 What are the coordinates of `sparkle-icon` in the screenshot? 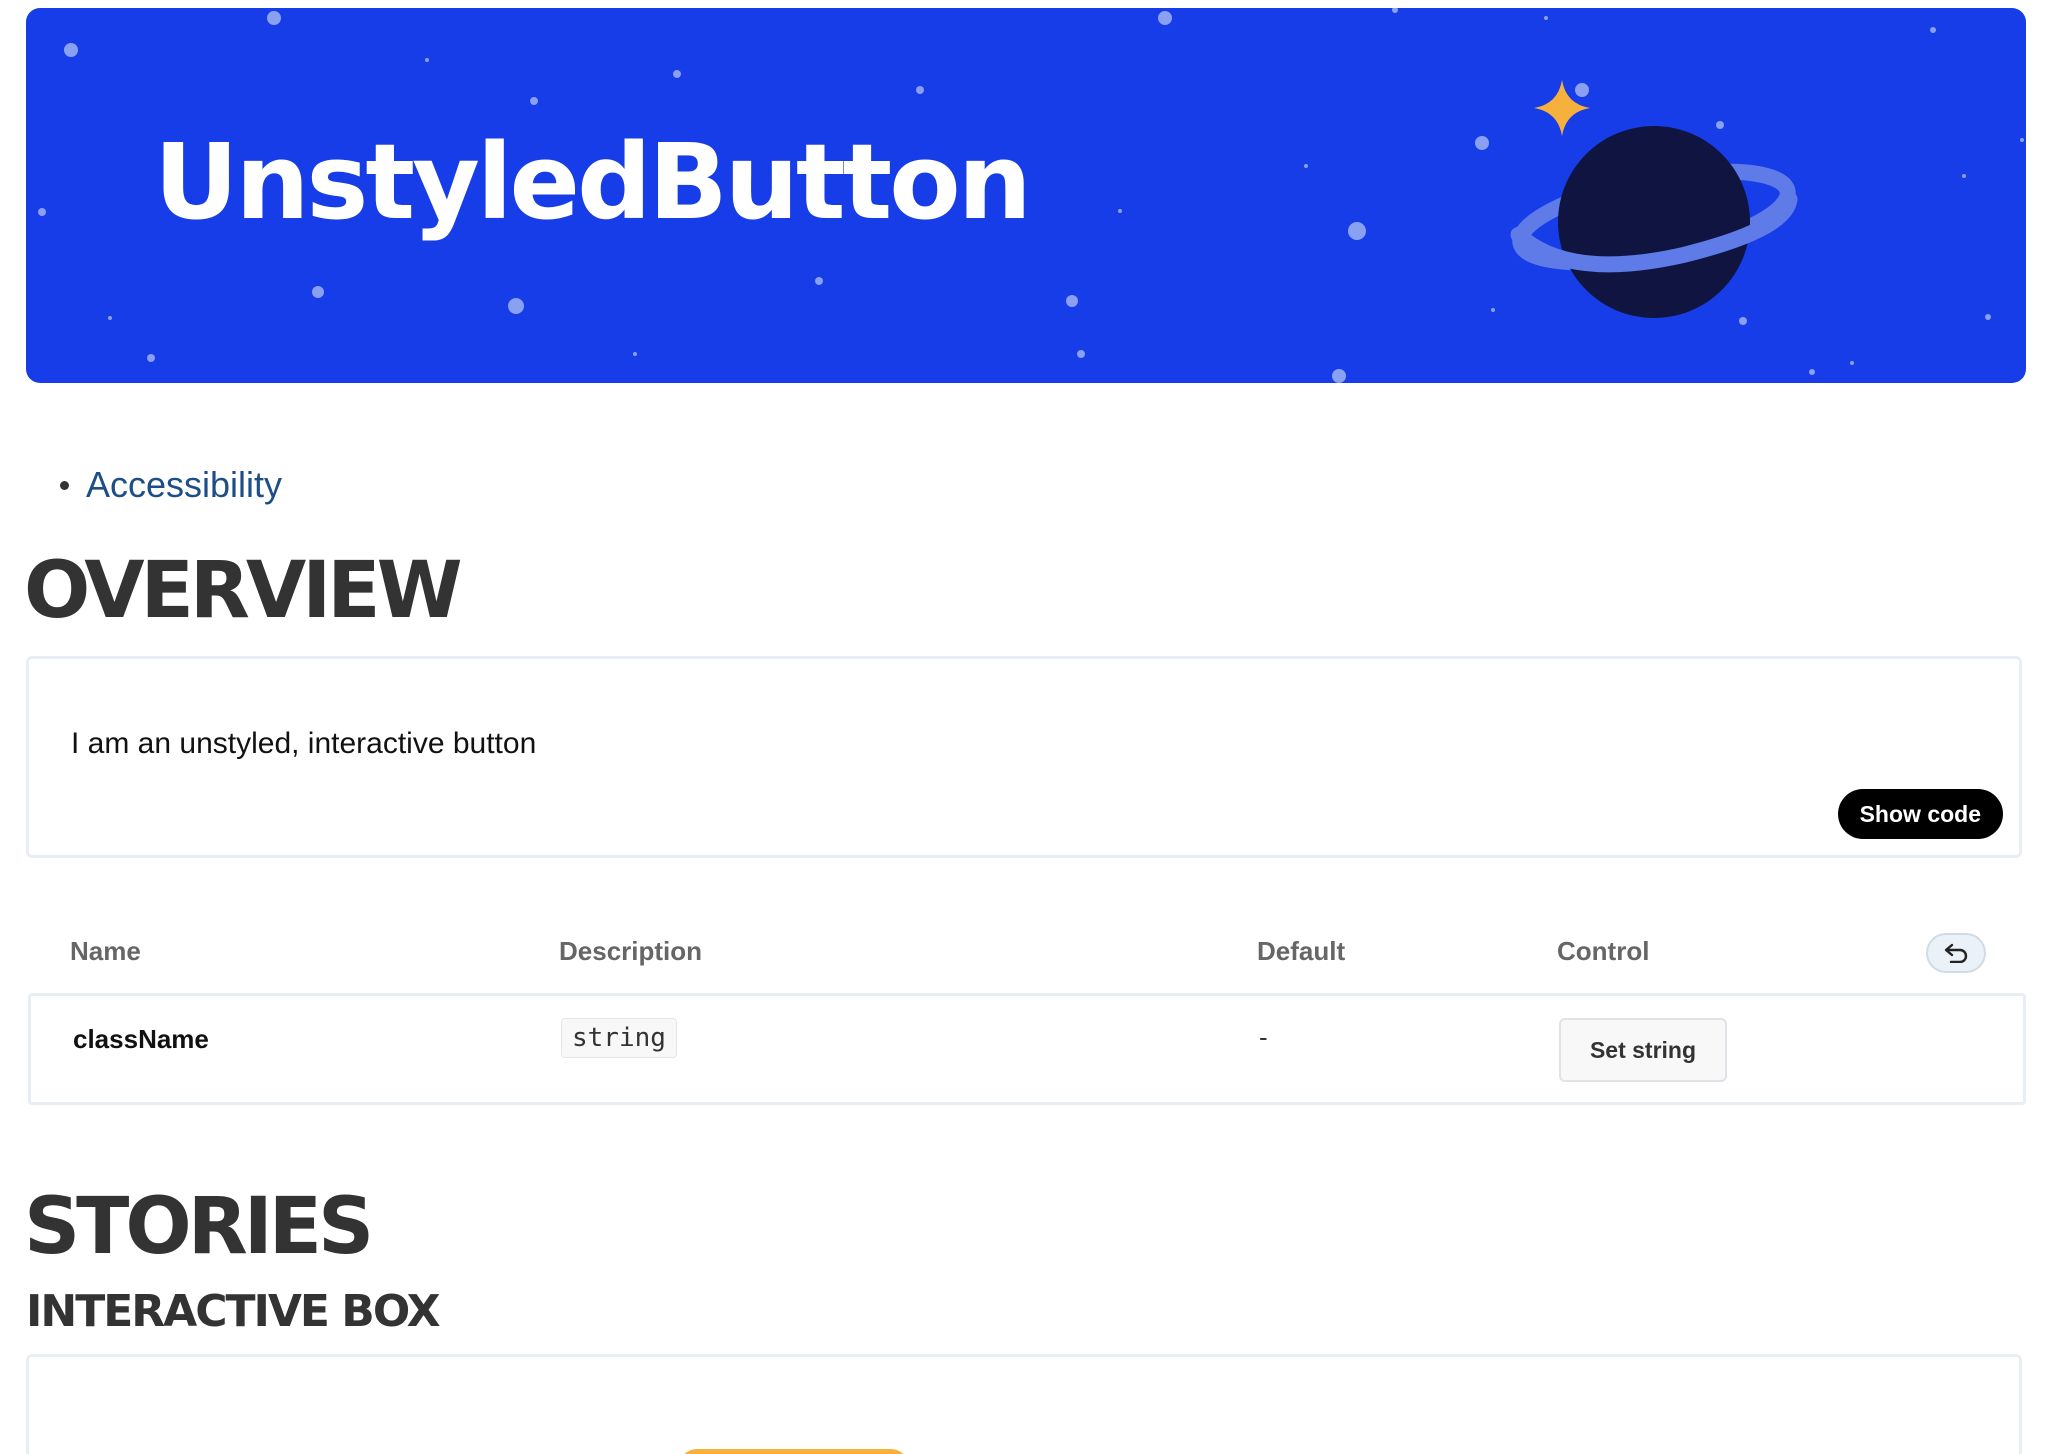 It's located at (1562, 108).